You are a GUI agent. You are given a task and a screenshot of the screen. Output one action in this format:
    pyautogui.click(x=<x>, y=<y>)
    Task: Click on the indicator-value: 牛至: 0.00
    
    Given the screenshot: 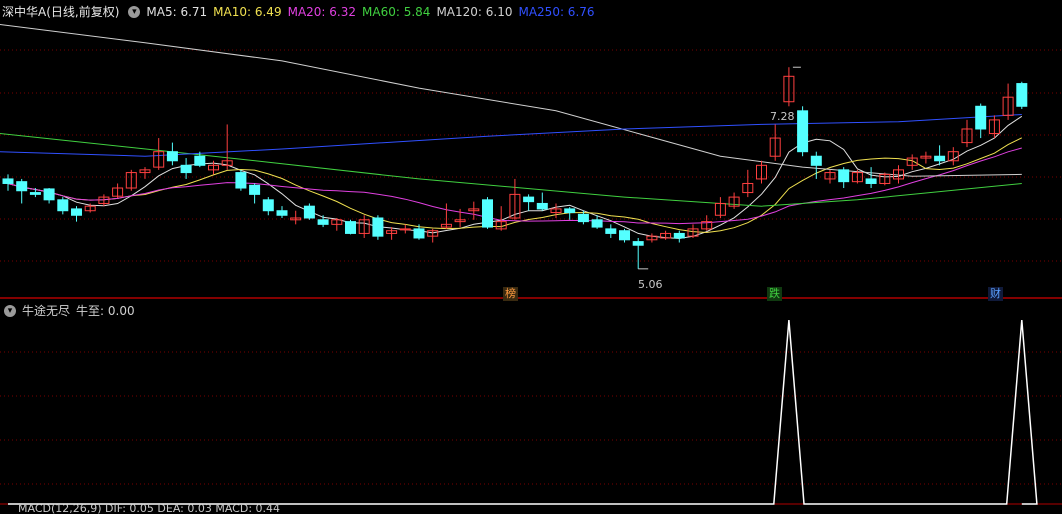 What is the action you would take?
    pyautogui.click(x=105, y=311)
    